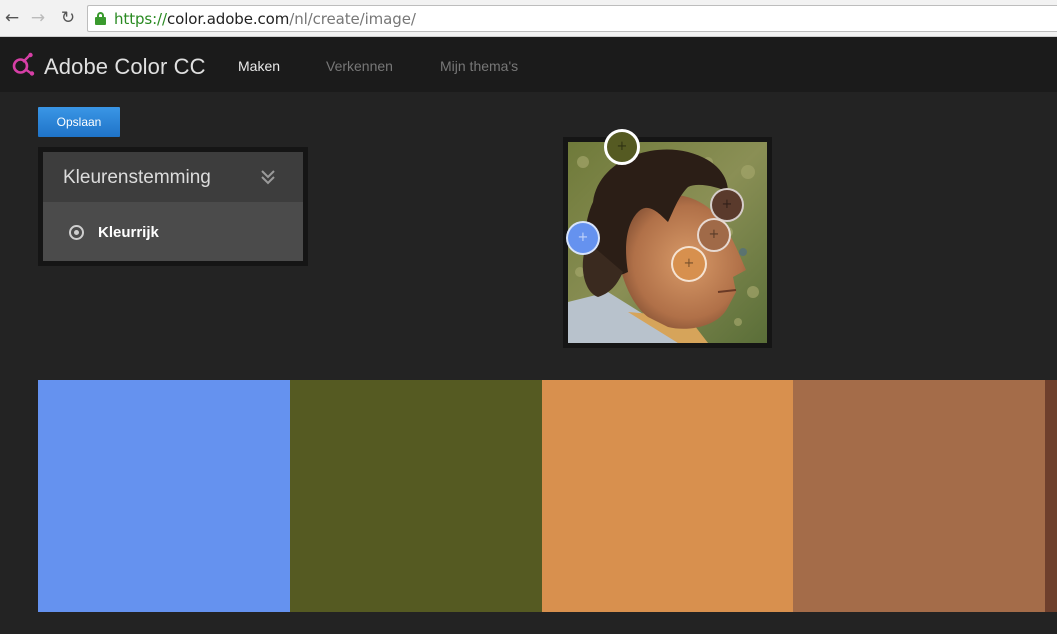 This screenshot has height=634, width=1057. I want to click on reload-icon: ↻, so click(68, 18).